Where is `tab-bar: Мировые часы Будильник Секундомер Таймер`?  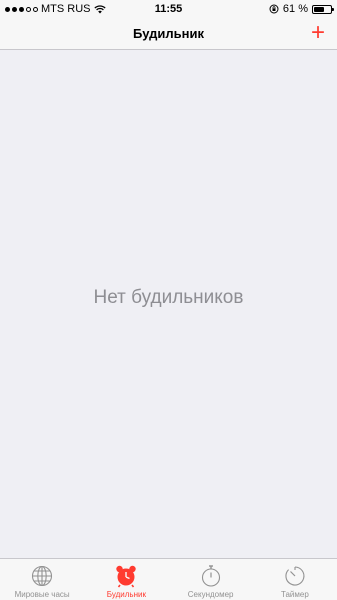 tab-bar: Мировые часы Будильник Секундомер Таймер is located at coordinates (168, 579).